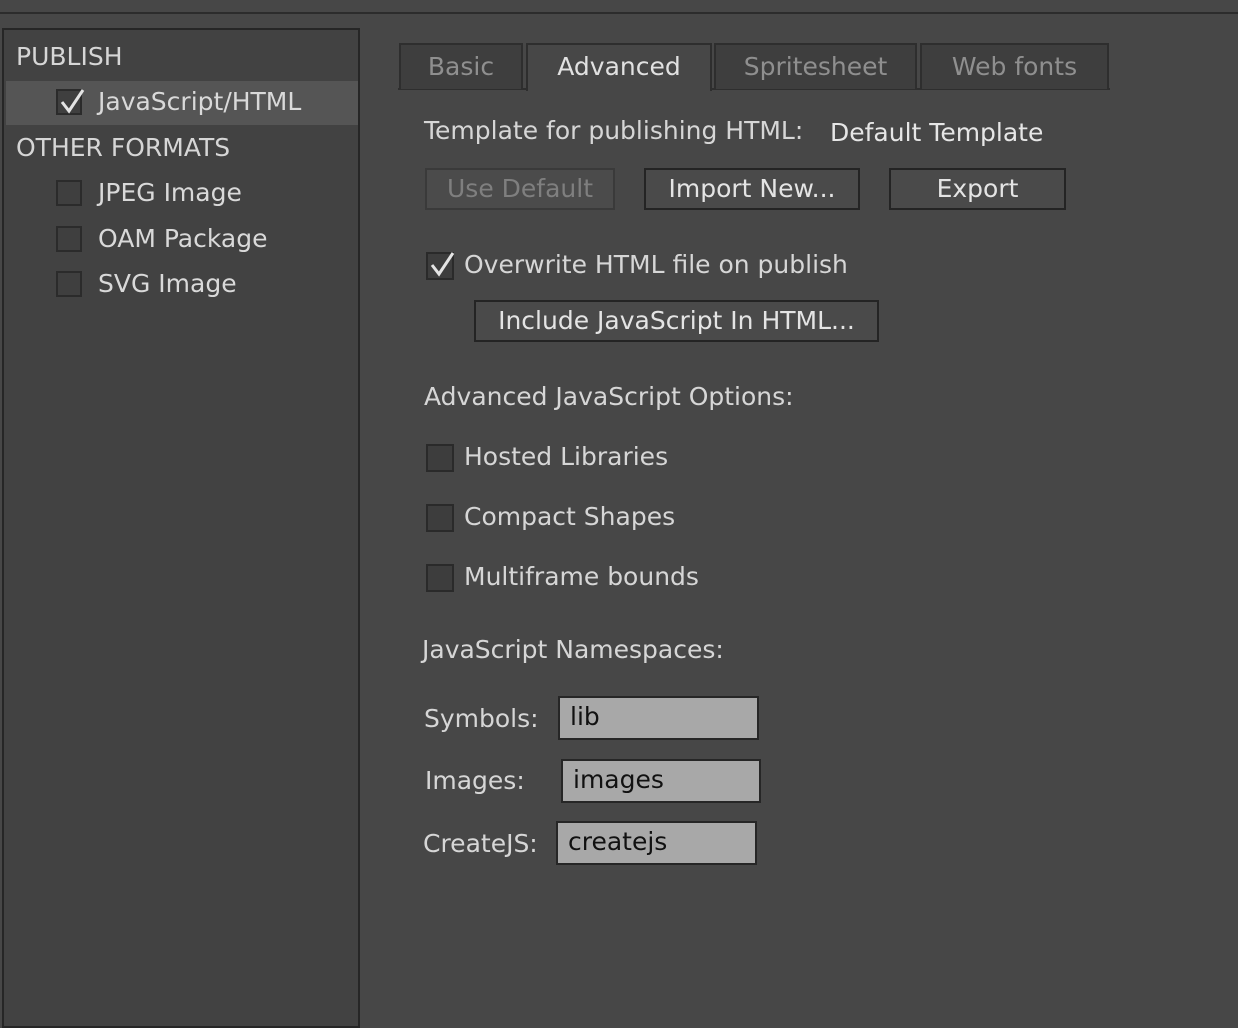 The width and height of the screenshot is (1238, 1028). What do you see at coordinates (614, 130) in the screenshot?
I see `template-label: Template for publishing HTML:` at bounding box center [614, 130].